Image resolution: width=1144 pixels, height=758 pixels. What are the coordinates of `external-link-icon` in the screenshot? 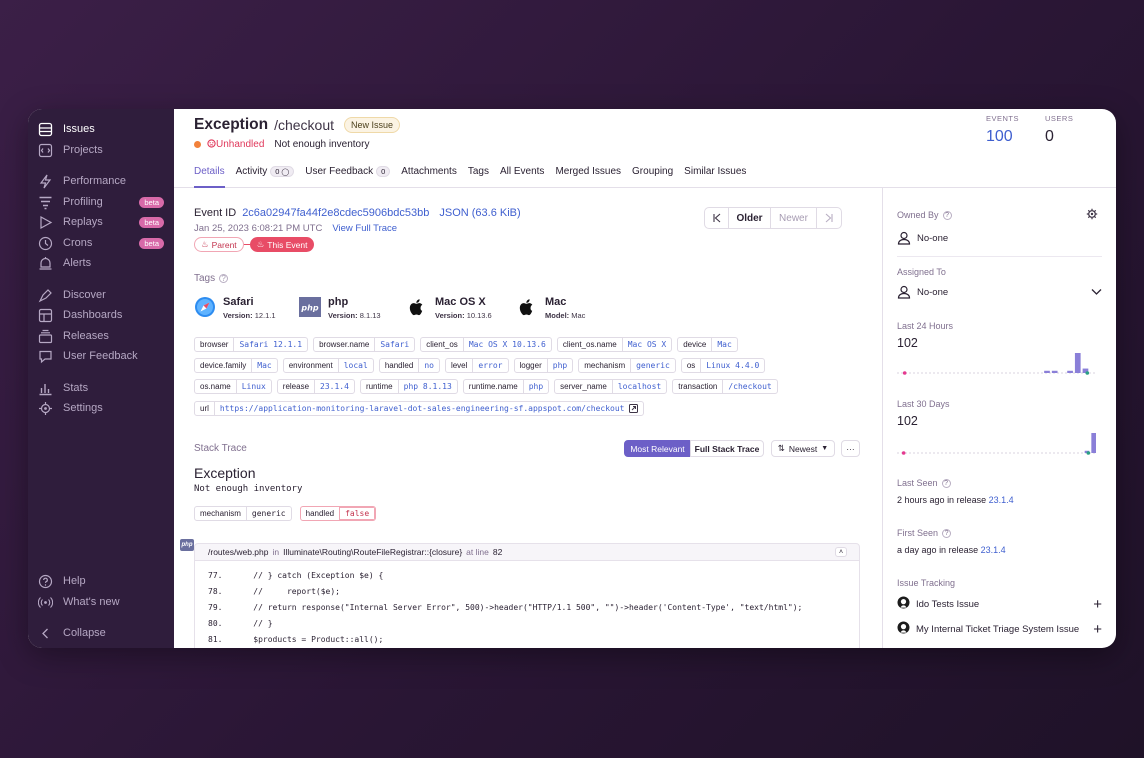 It's located at (636, 408).